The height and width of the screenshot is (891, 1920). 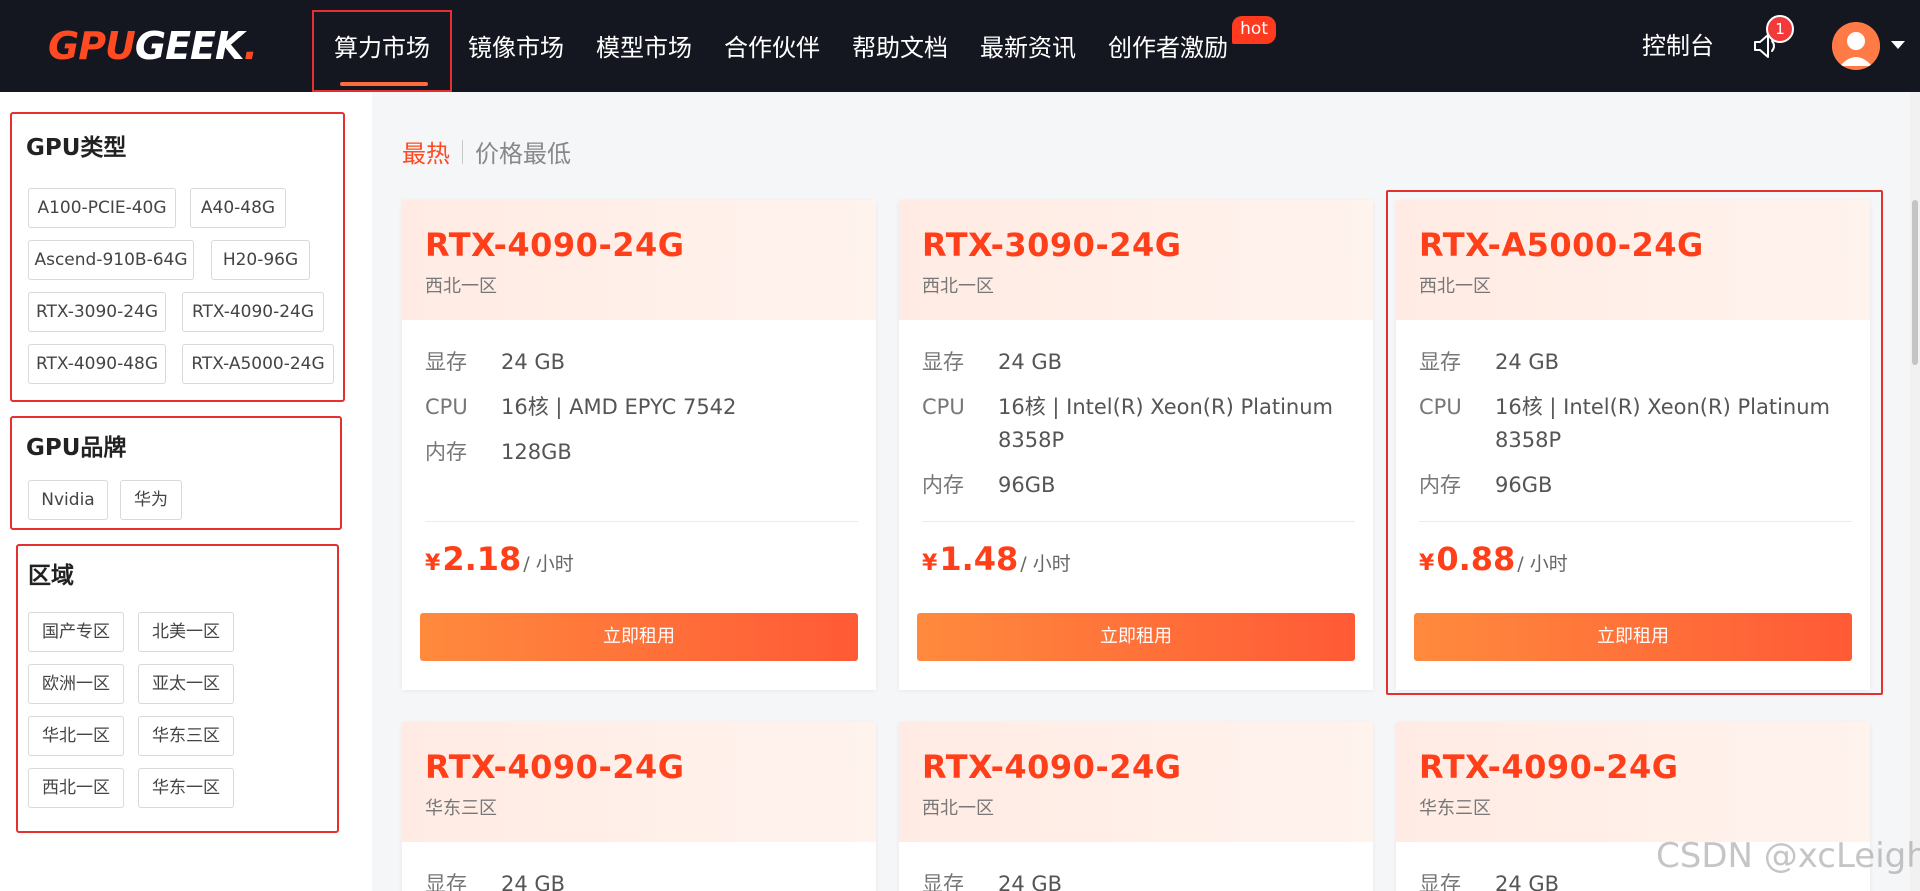 What do you see at coordinates (76, 684) in the screenshot?
I see `tag-region-eu1: 欧洲一区` at bounding box center [76, 684].